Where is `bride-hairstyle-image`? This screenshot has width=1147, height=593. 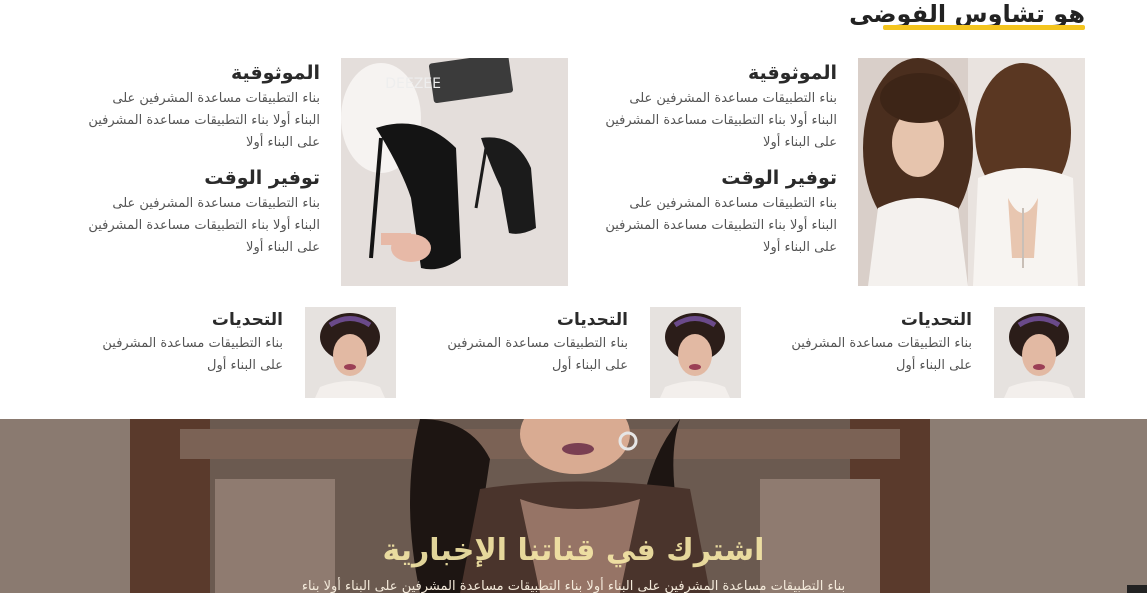 bride-hairstyle-image is located at coordinates (971, 172).